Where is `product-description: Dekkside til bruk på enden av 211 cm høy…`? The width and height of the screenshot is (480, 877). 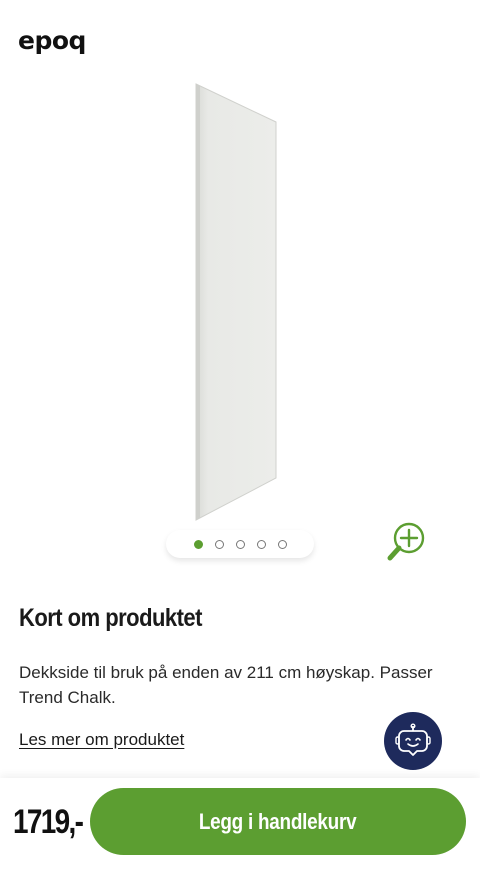
product-description: Dekkside til bruk på enden av 211 cm høy… is located at coordinates (226, 685).